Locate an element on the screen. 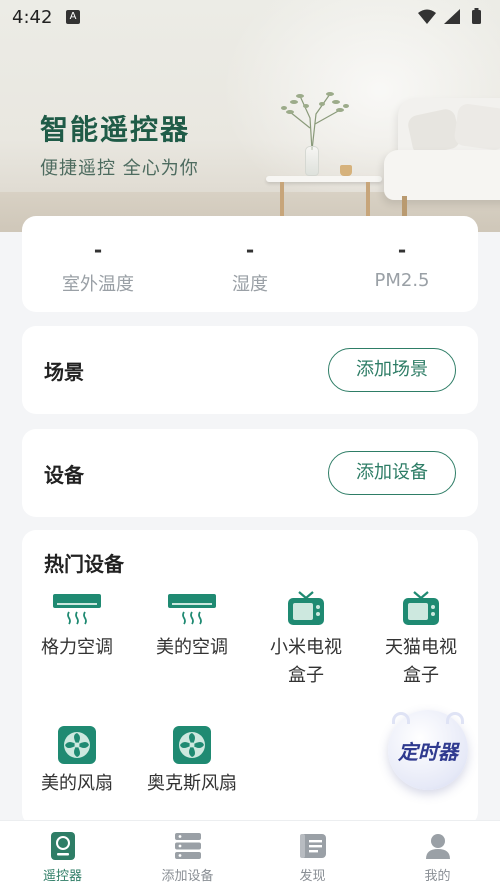 The image size is (500, 888). hot-device-midea-ac: 美的空调 is located at coordinates (192, 623).